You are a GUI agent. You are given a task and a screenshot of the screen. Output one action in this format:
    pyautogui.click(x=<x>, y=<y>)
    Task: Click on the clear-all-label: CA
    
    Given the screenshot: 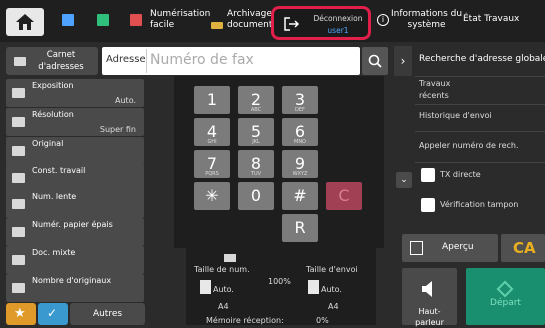 What is the action you would take?
    pyautogui.click(x=524, y=248)
    